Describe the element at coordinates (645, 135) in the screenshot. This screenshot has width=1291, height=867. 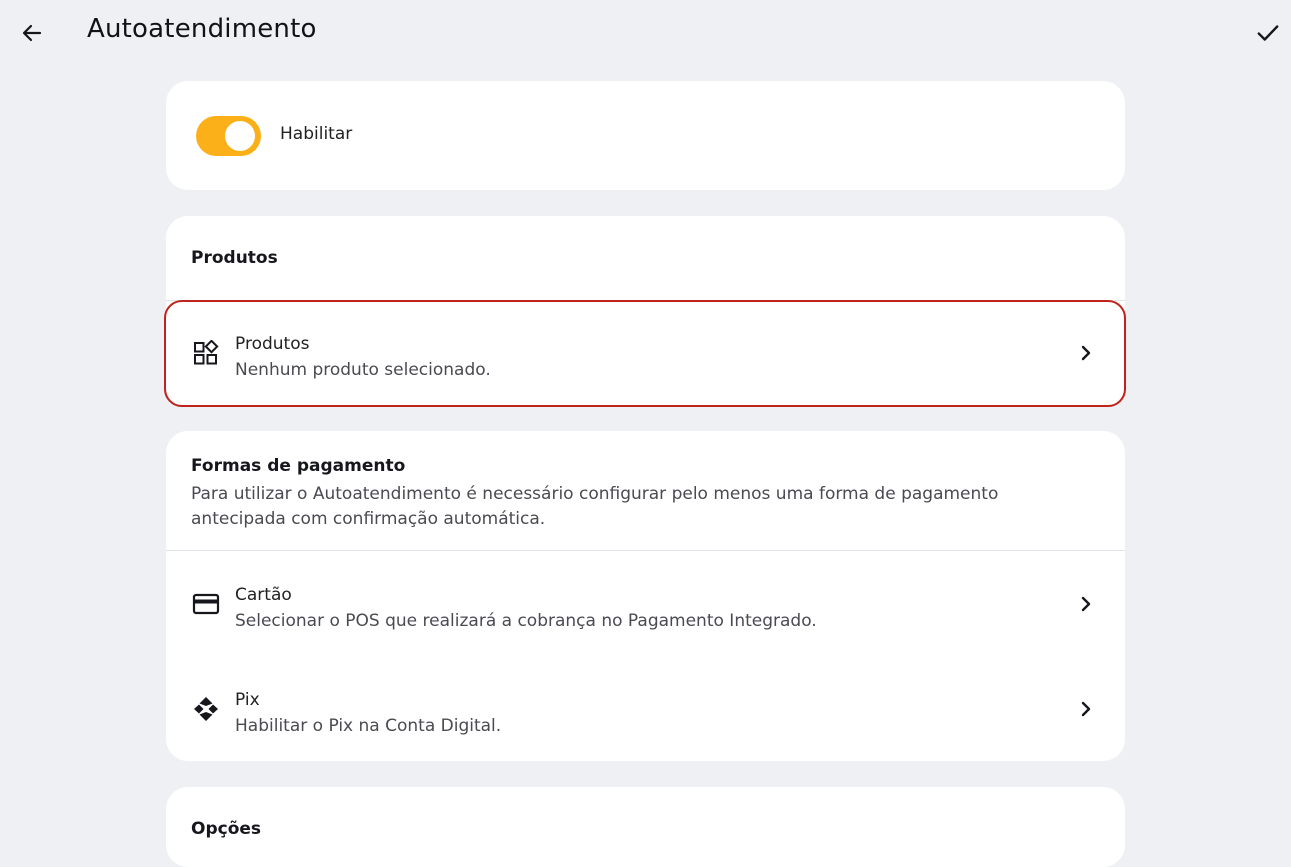
I see `enable-card: Habilitar` at that location.